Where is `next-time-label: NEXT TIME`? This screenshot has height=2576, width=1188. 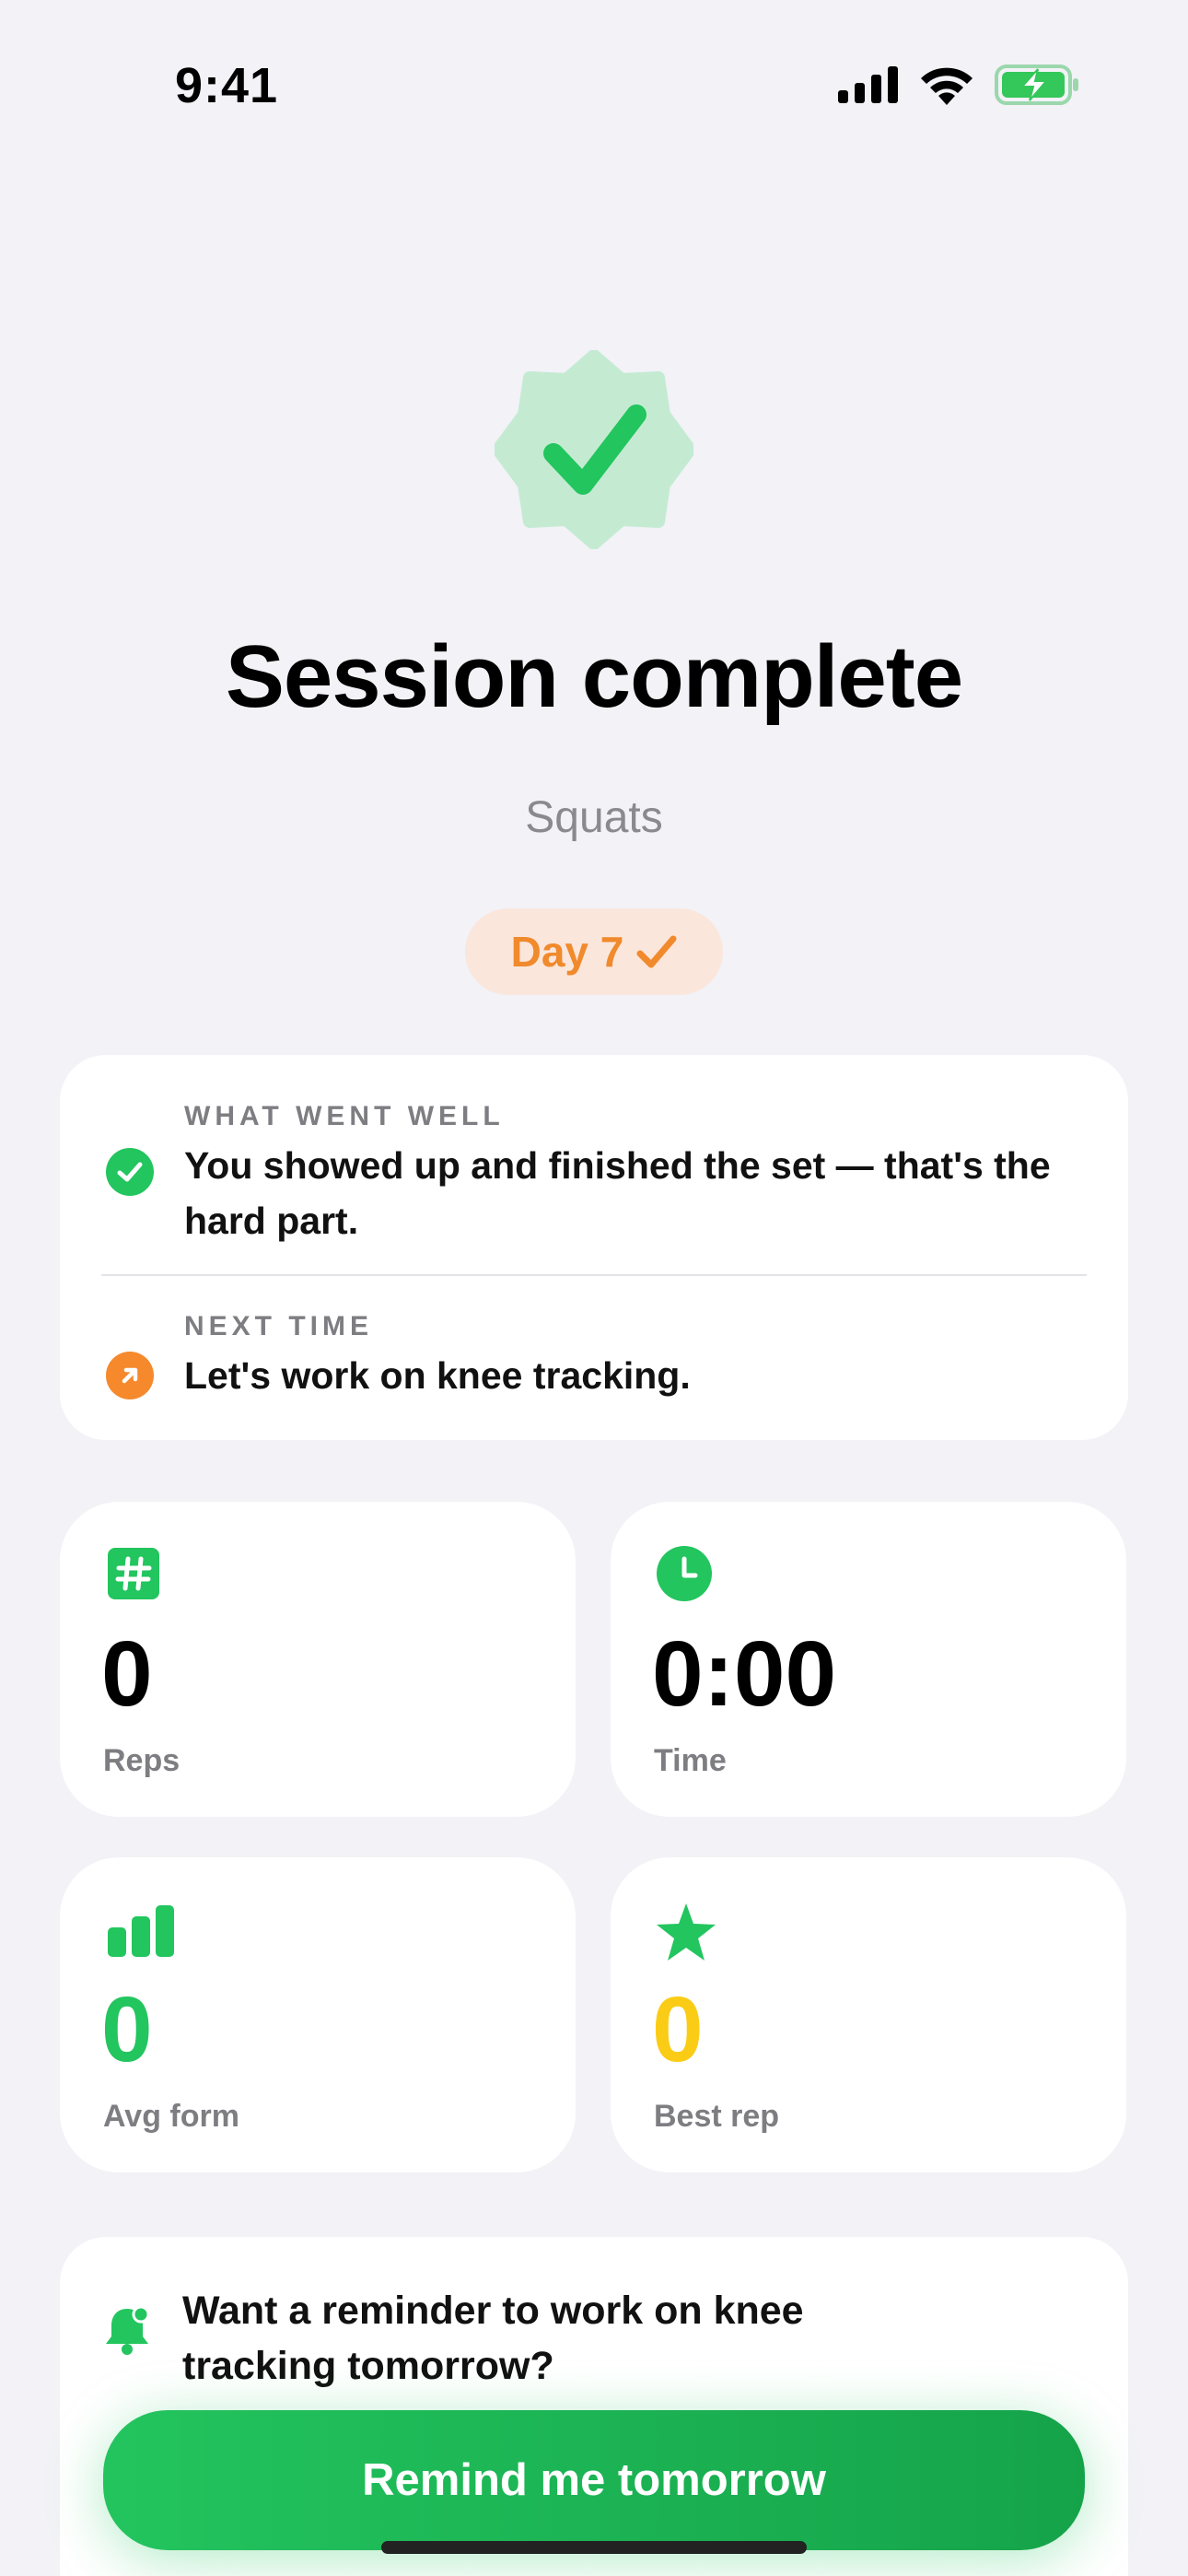
next-time-label: NEXT TIME is located at coordinates (279, 1326).